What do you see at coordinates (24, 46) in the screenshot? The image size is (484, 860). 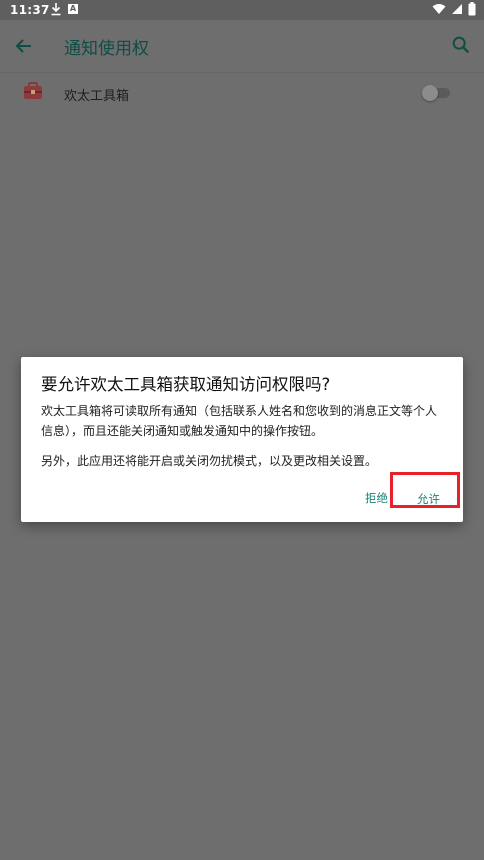 I see `back-arrow-icon` at bounding box center [24, 46].